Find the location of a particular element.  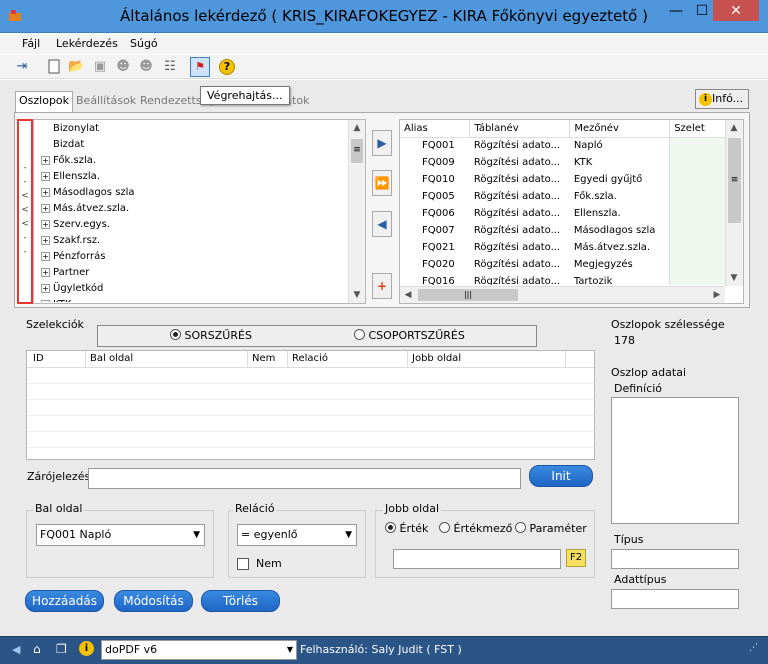

init-button: Init is located at coordinates (561, 476).